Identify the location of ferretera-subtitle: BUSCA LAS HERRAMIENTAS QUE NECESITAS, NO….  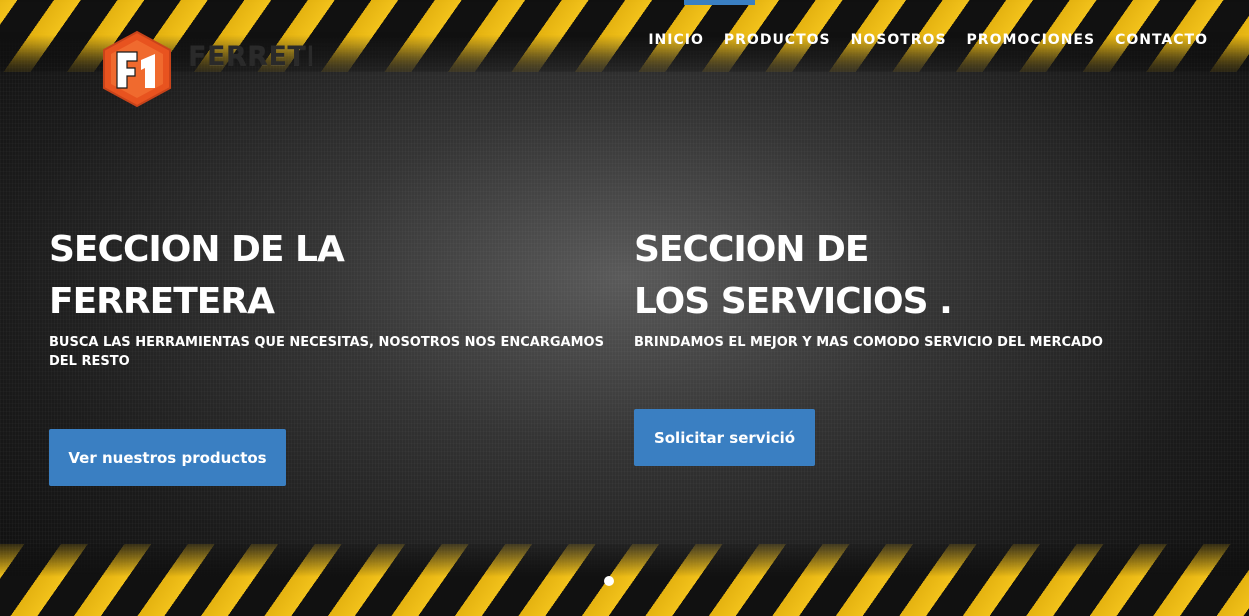
(326, 352).